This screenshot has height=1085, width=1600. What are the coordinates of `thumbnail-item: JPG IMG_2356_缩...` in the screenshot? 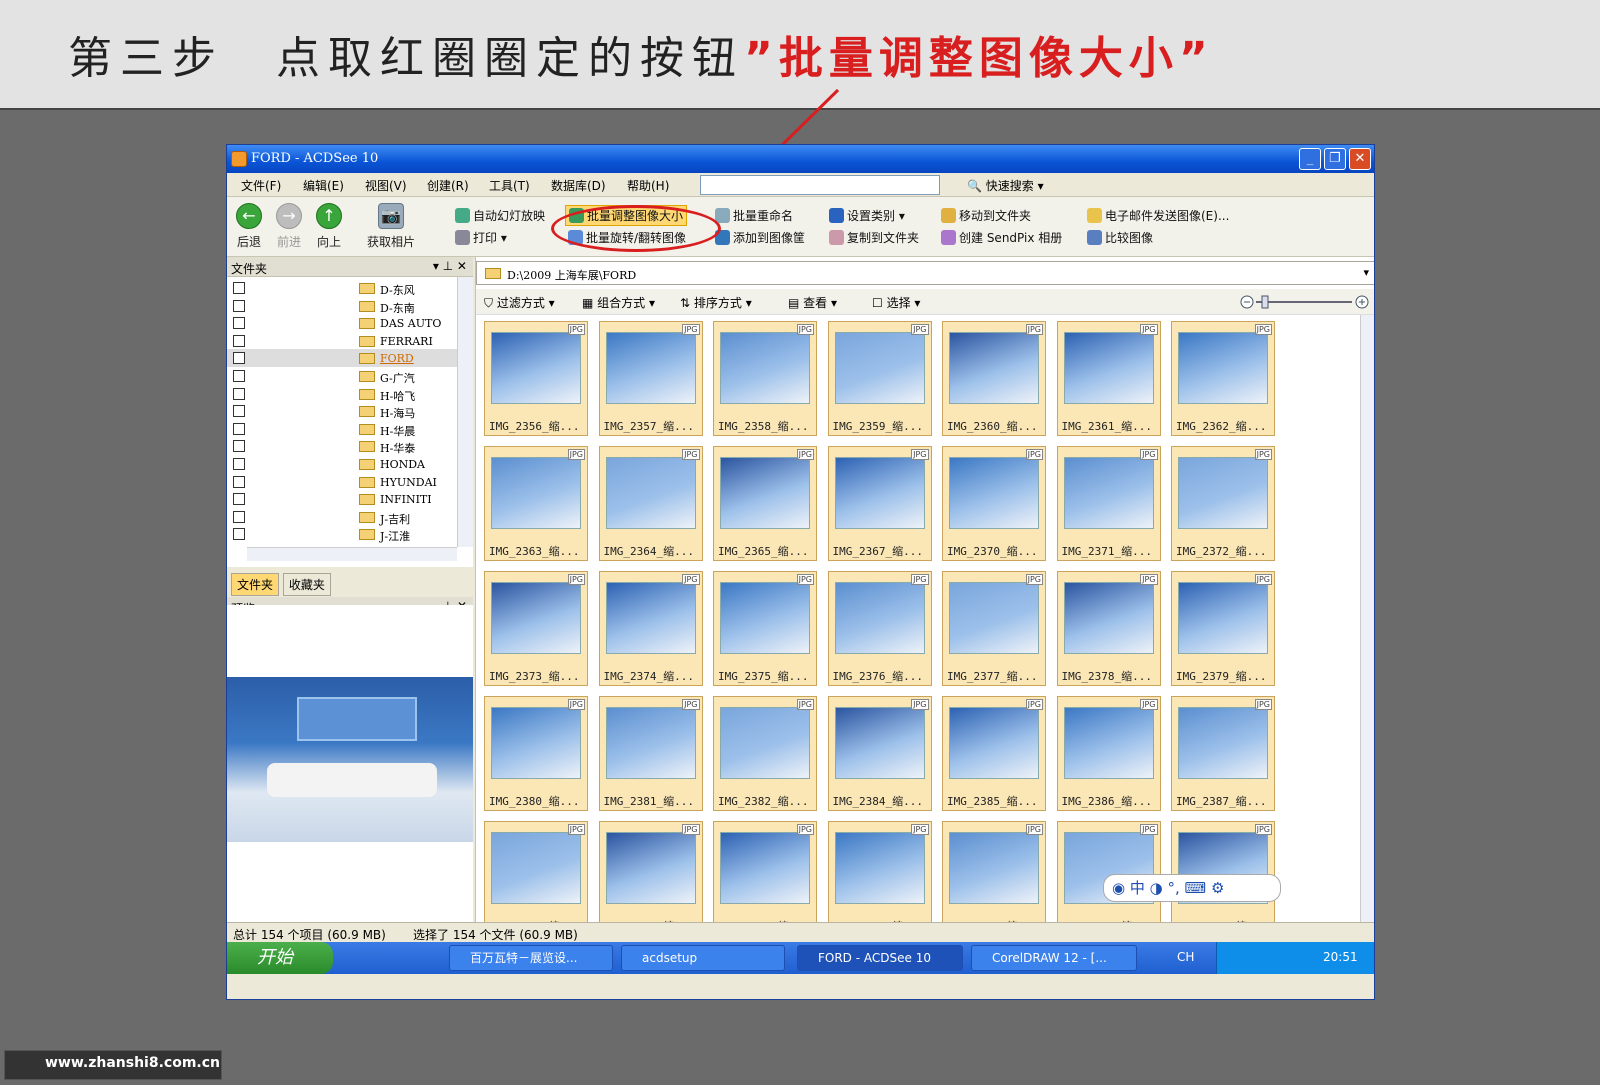 It's located at (536, 378).